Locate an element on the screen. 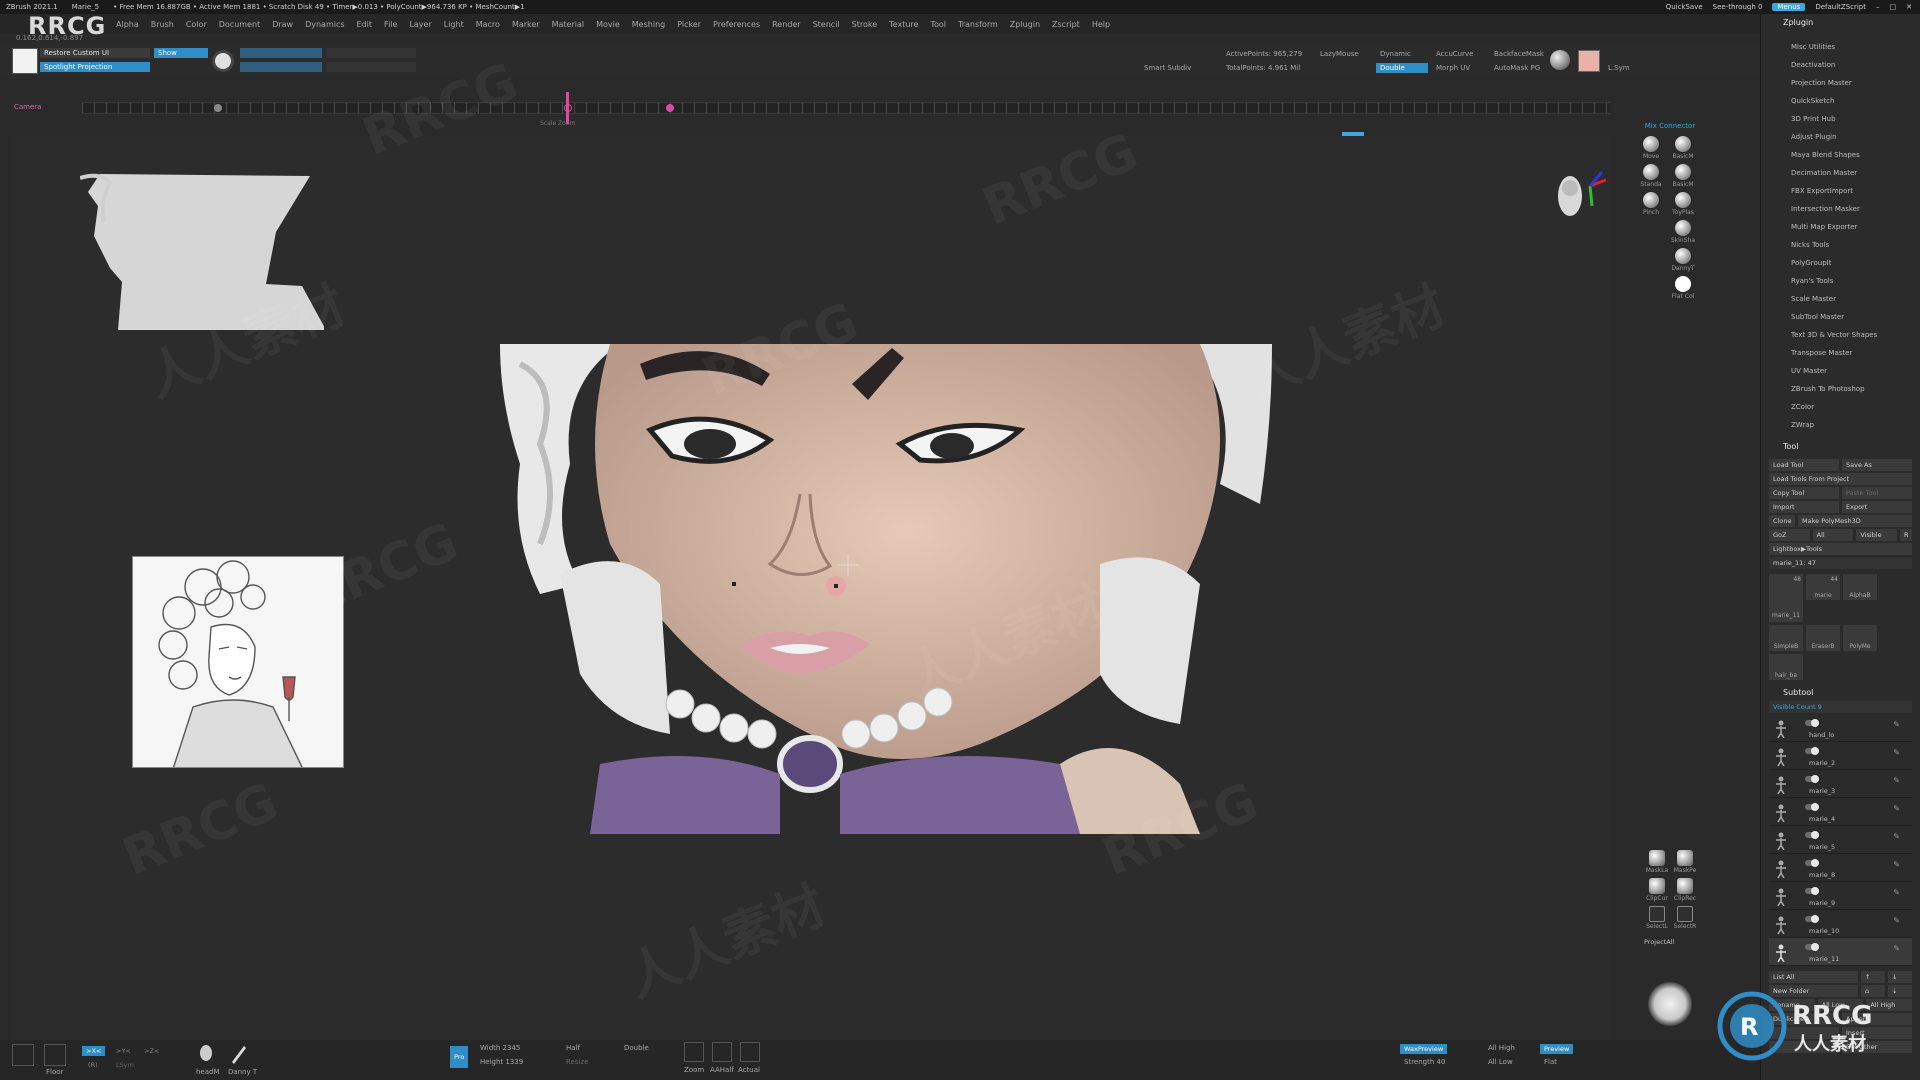 This screenshot has width=1920, height=1080. tool-thumb-eraserb: EraserB is located at coordinates (1823, 638).